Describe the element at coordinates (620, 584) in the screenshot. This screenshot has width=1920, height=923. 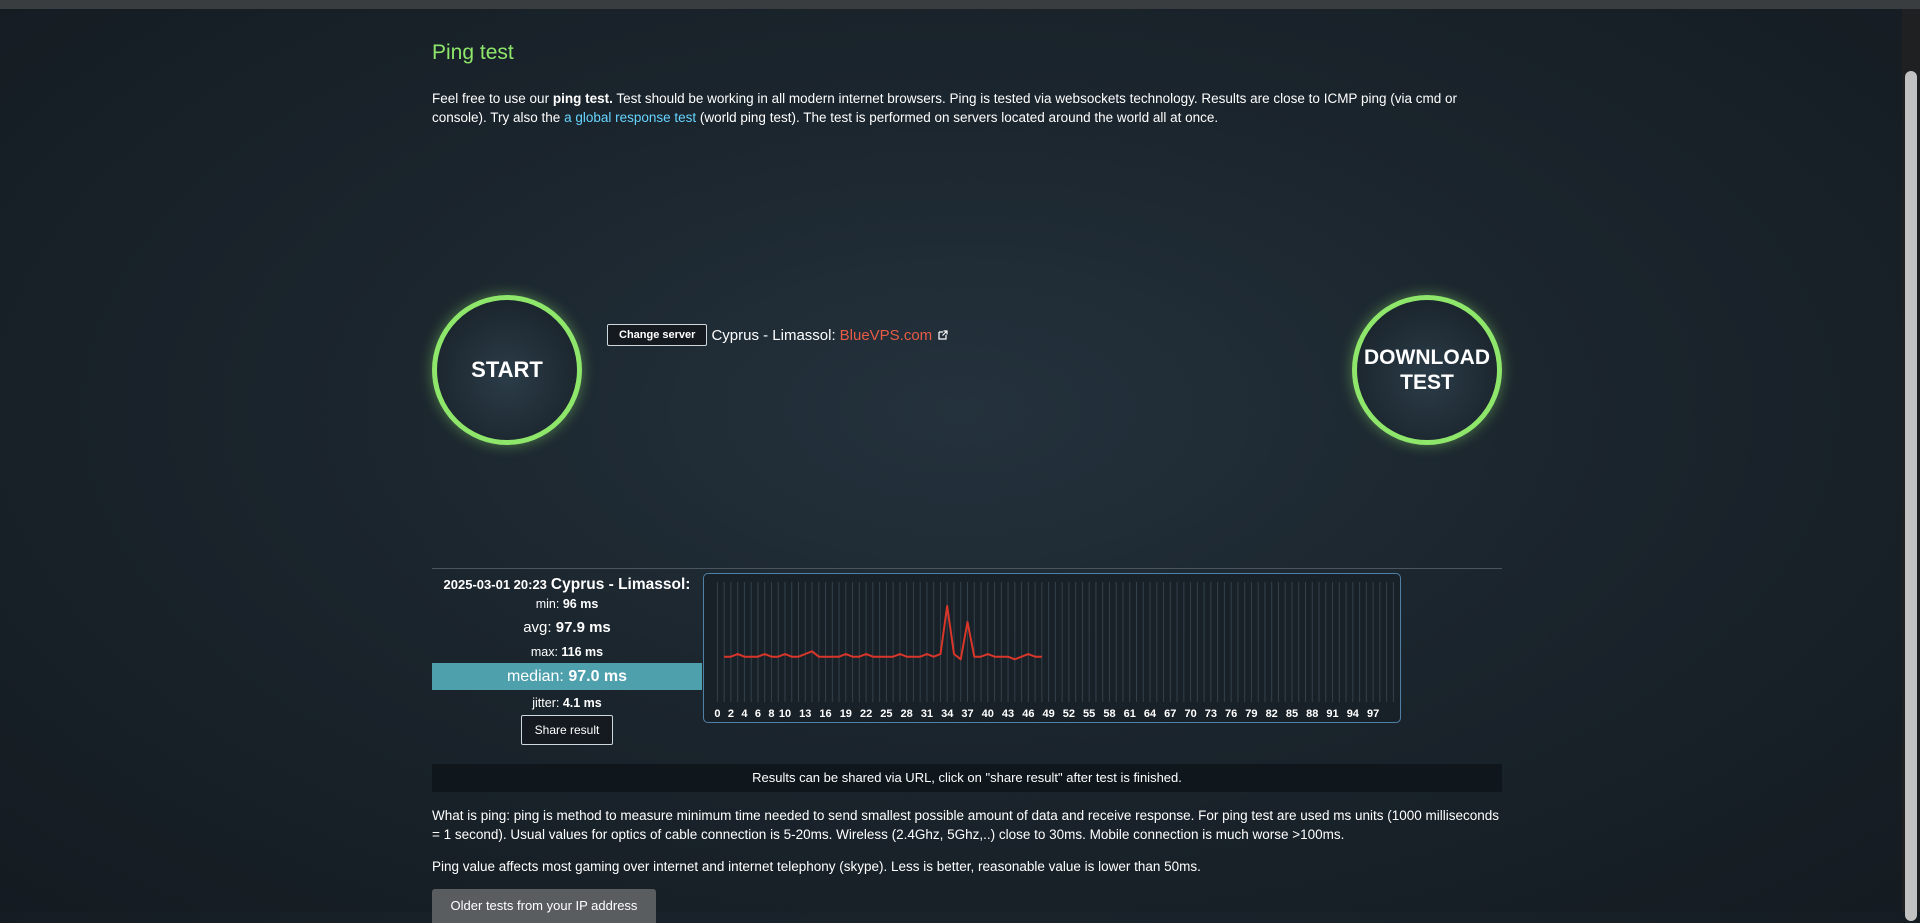
I see `result-location: Cyprus - Limassol:` at that location.